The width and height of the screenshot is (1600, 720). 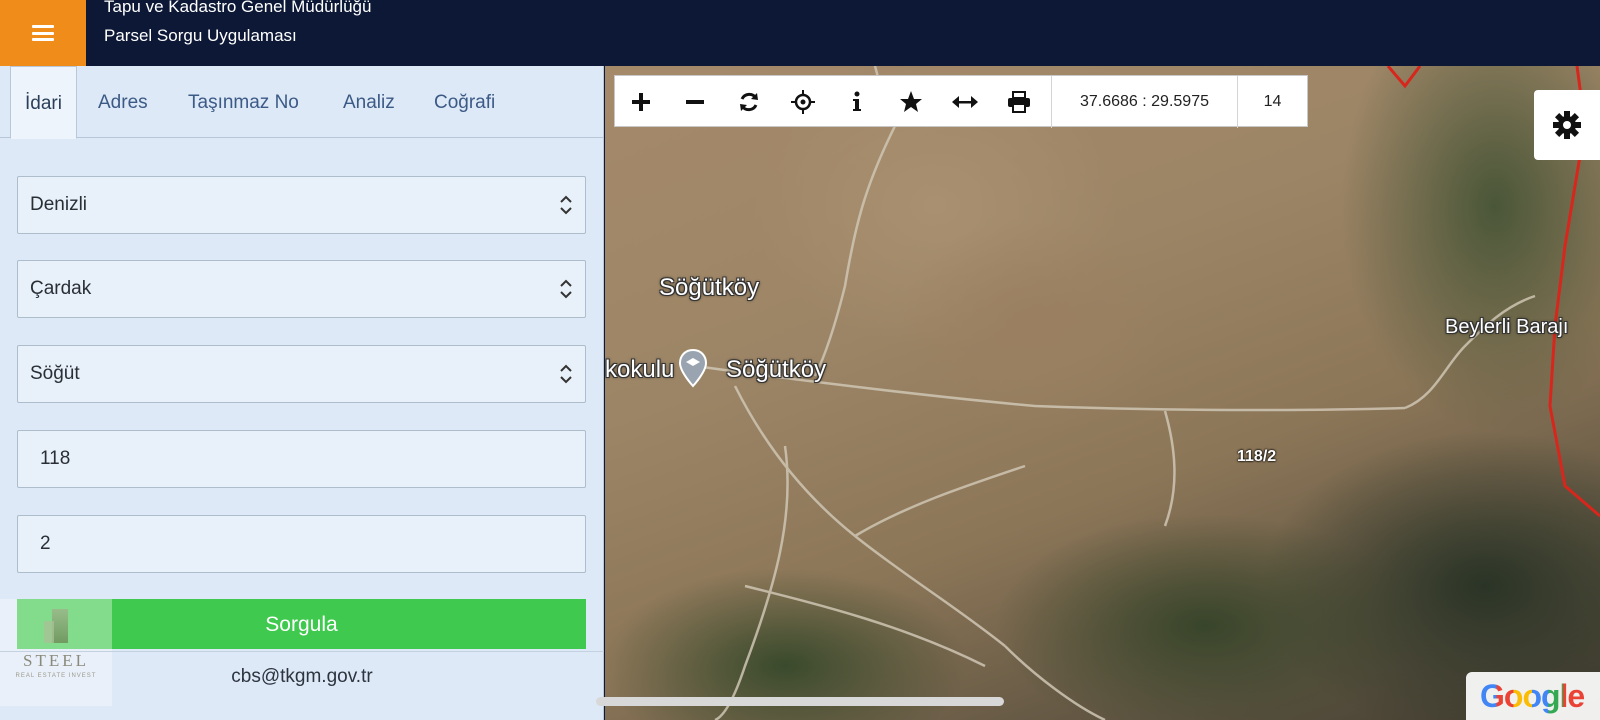 I want to click on block-no-input: 118, so click(x=301, y=459).